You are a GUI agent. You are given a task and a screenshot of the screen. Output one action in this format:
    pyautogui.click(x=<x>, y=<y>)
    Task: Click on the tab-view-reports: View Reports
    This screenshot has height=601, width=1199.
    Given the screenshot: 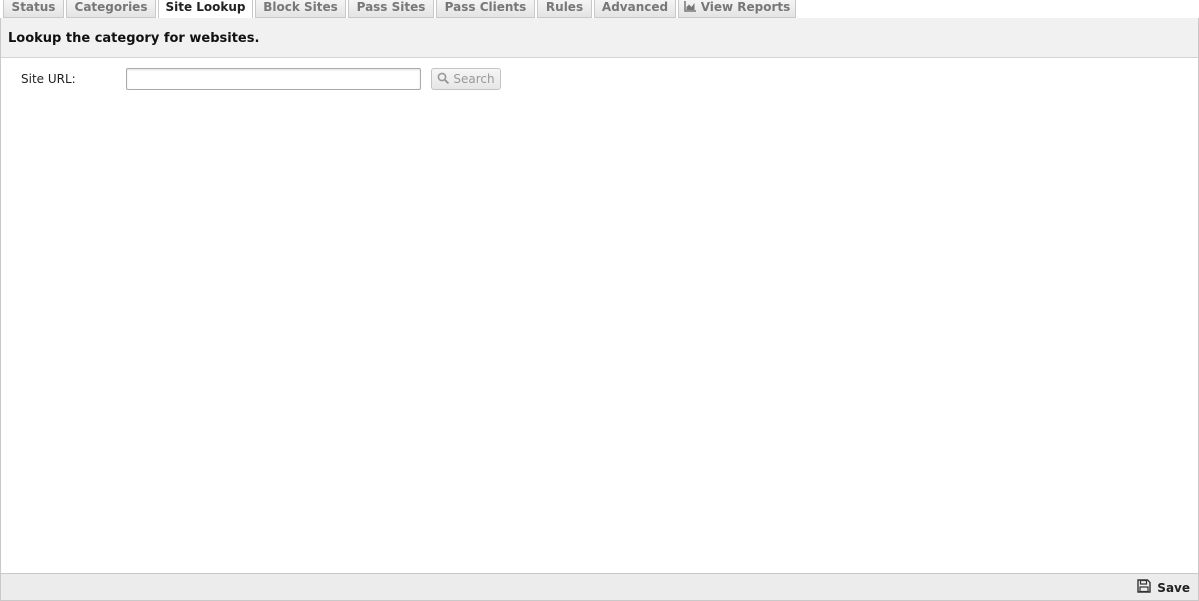 What is the action you would take?
    pyautogui.click(x=737, y=9)
    